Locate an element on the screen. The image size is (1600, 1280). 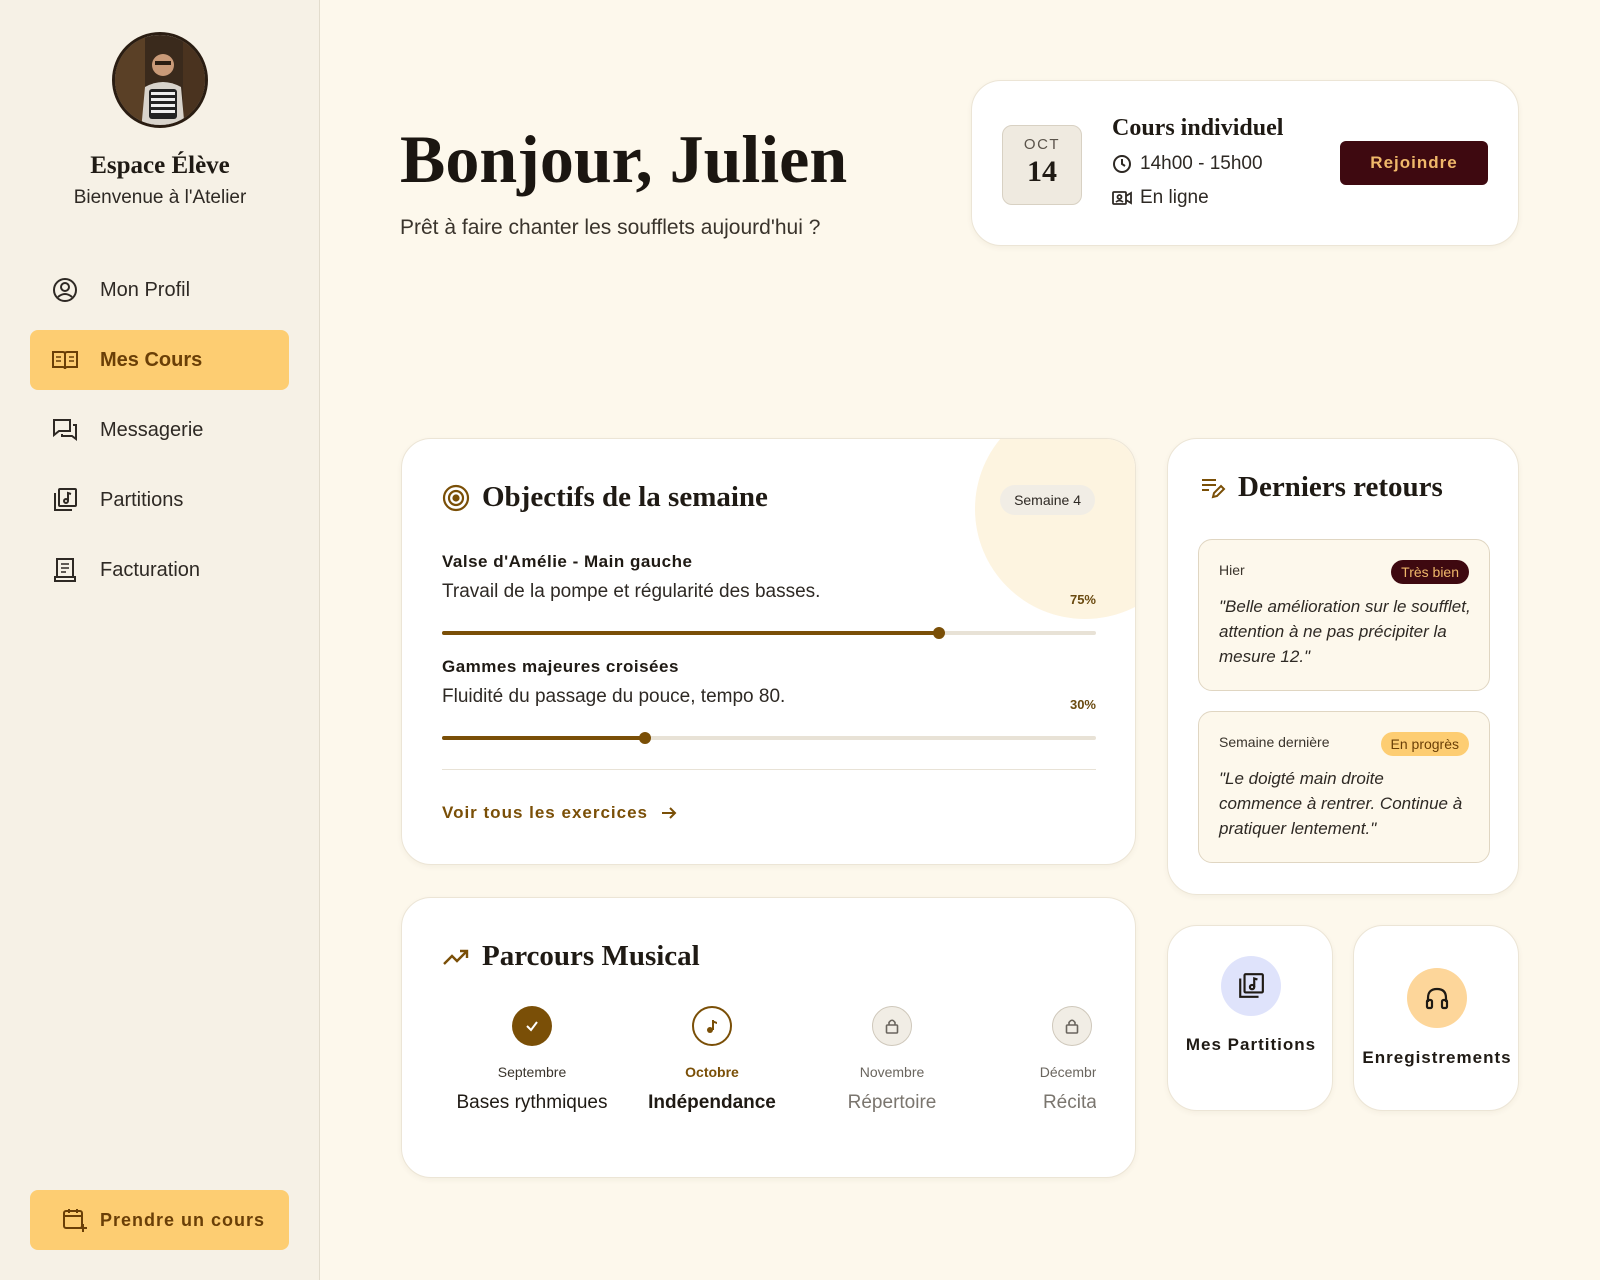
avatar is located at coordinates (160, 80).